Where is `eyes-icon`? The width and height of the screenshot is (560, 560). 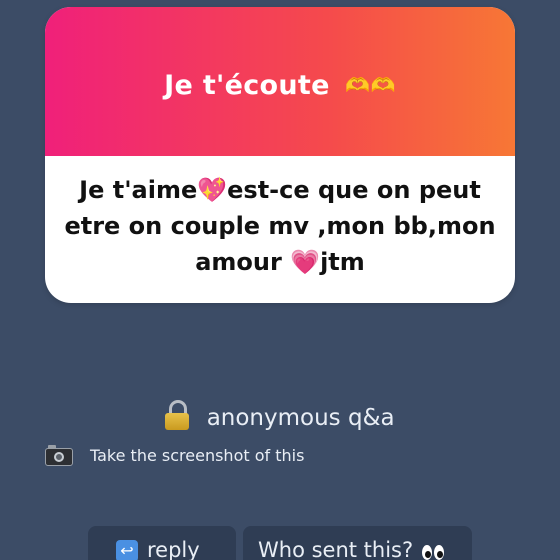
eyes-icon is located at coordinates (434, 550).